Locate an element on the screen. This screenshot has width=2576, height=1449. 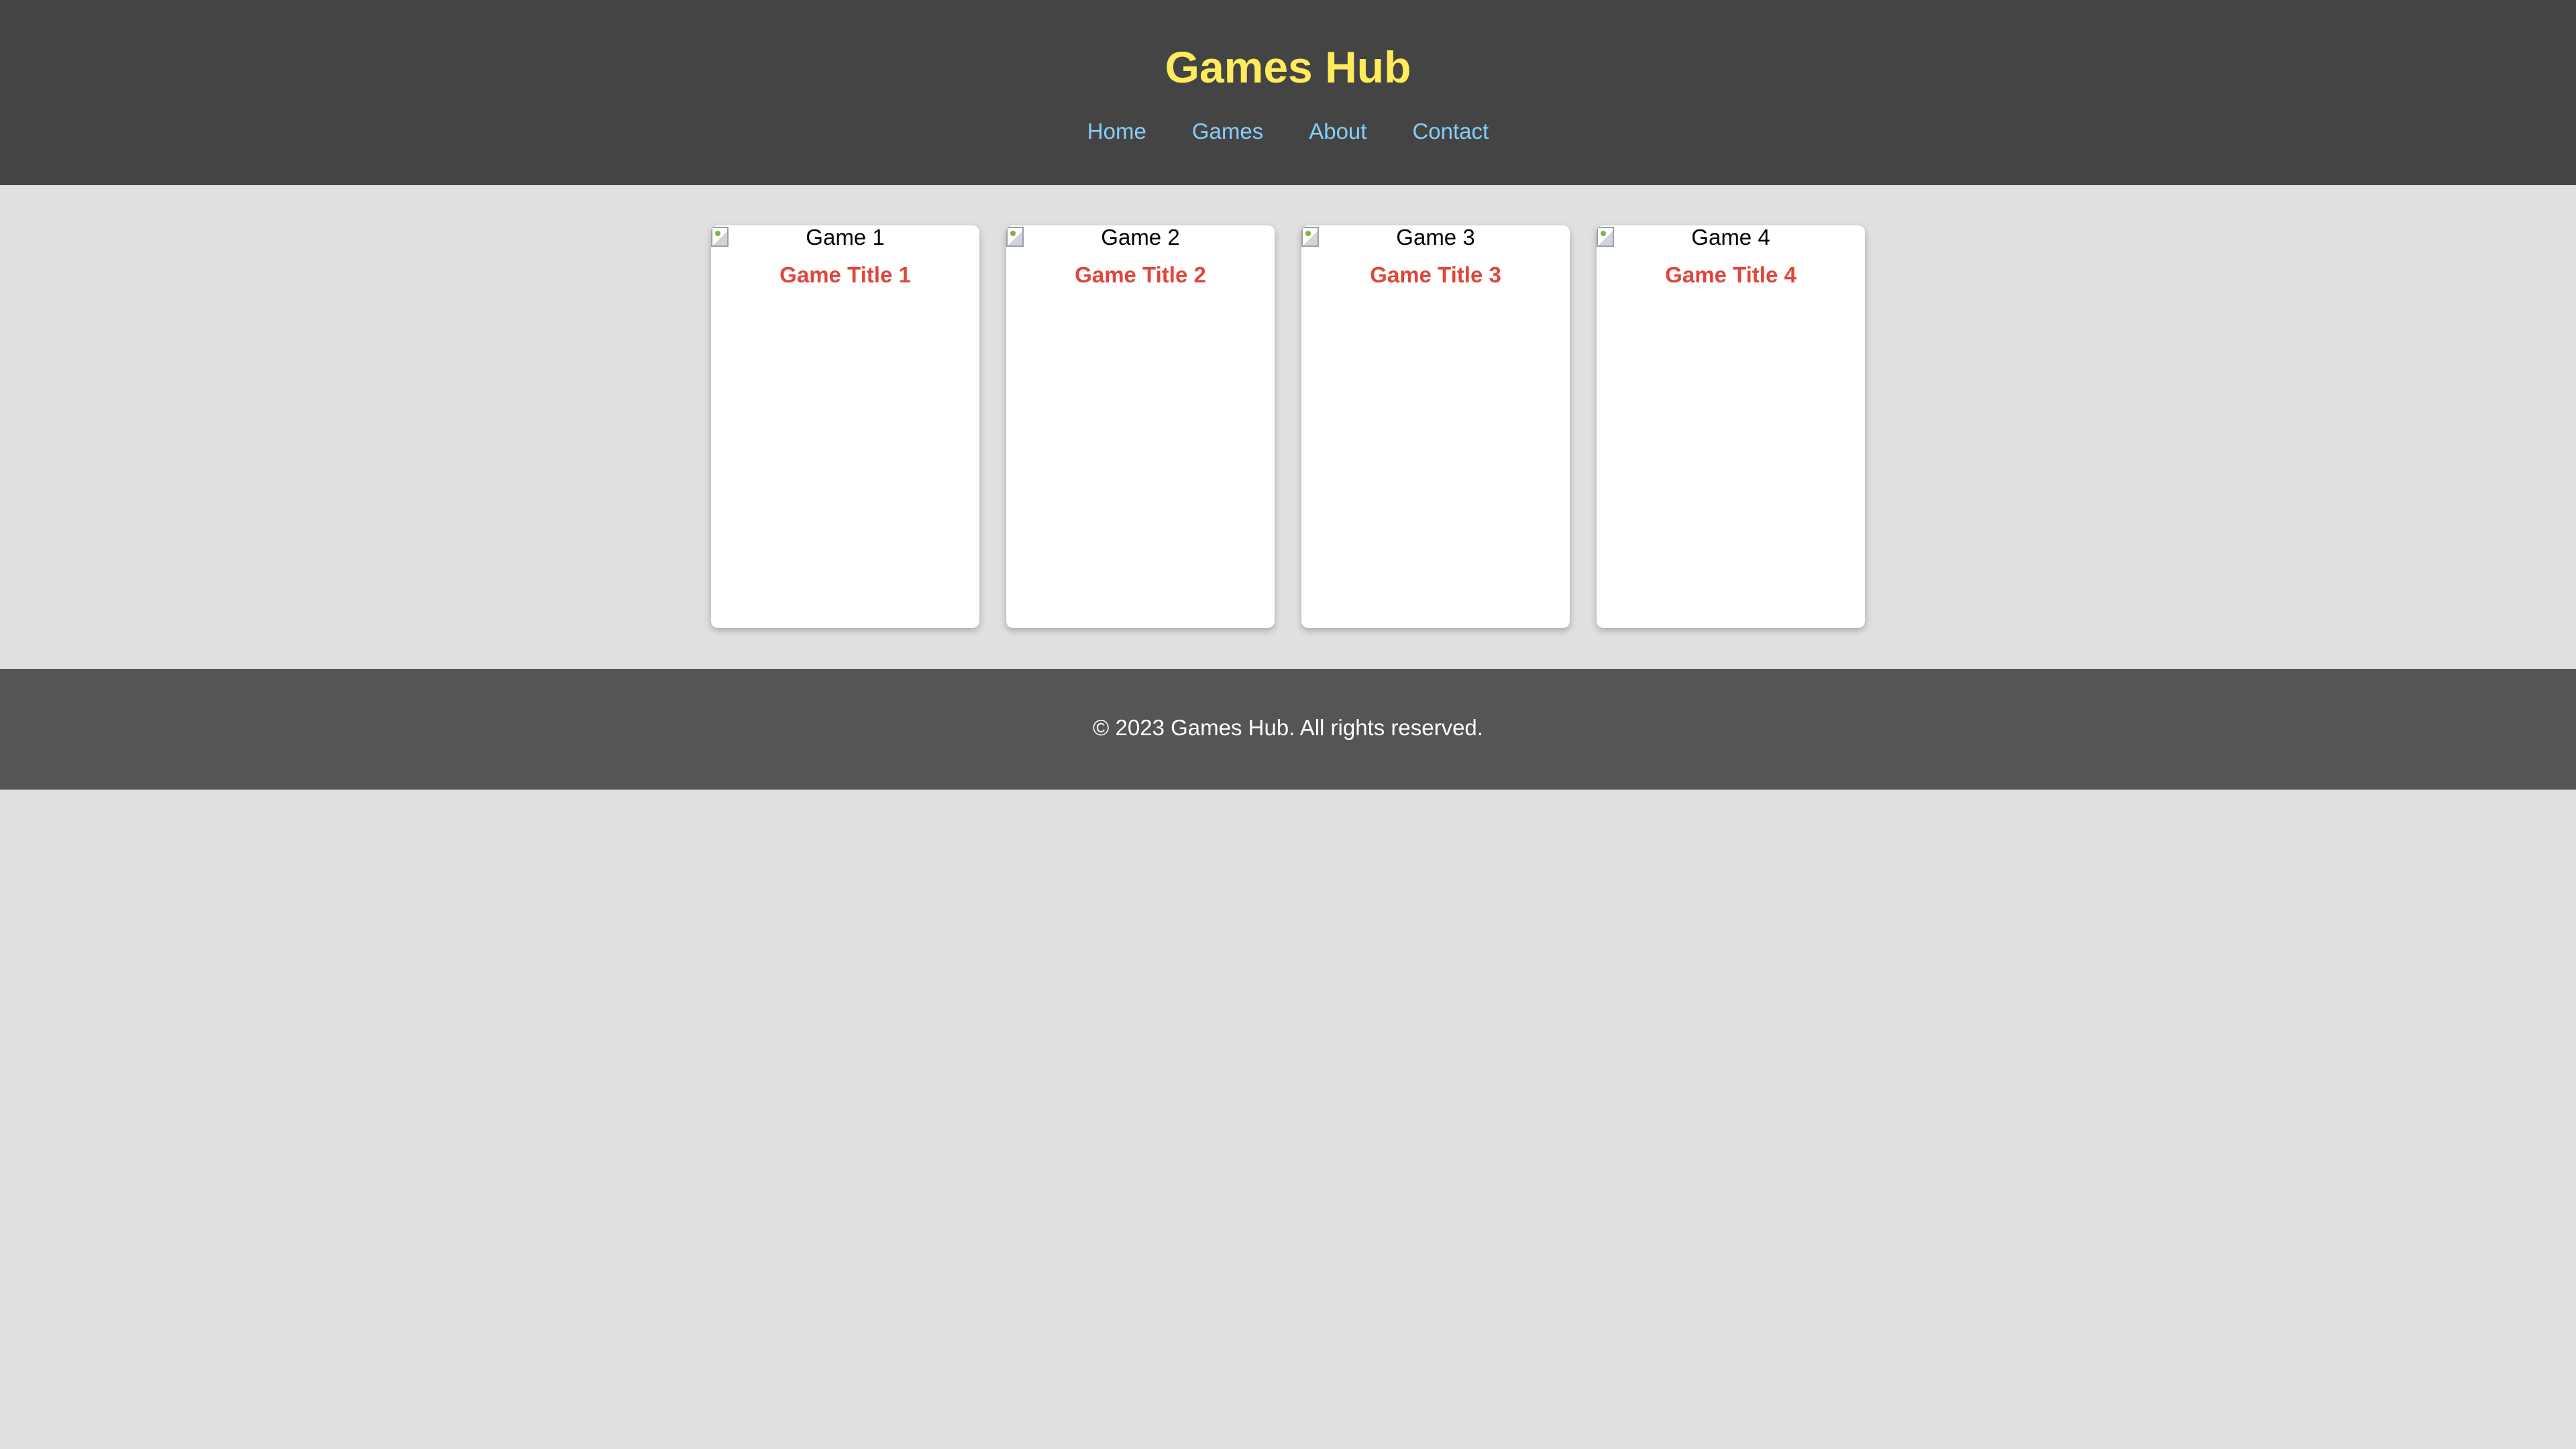
site-header: Games Hub Home Games About Contact is located at coordinates (1288, 92).